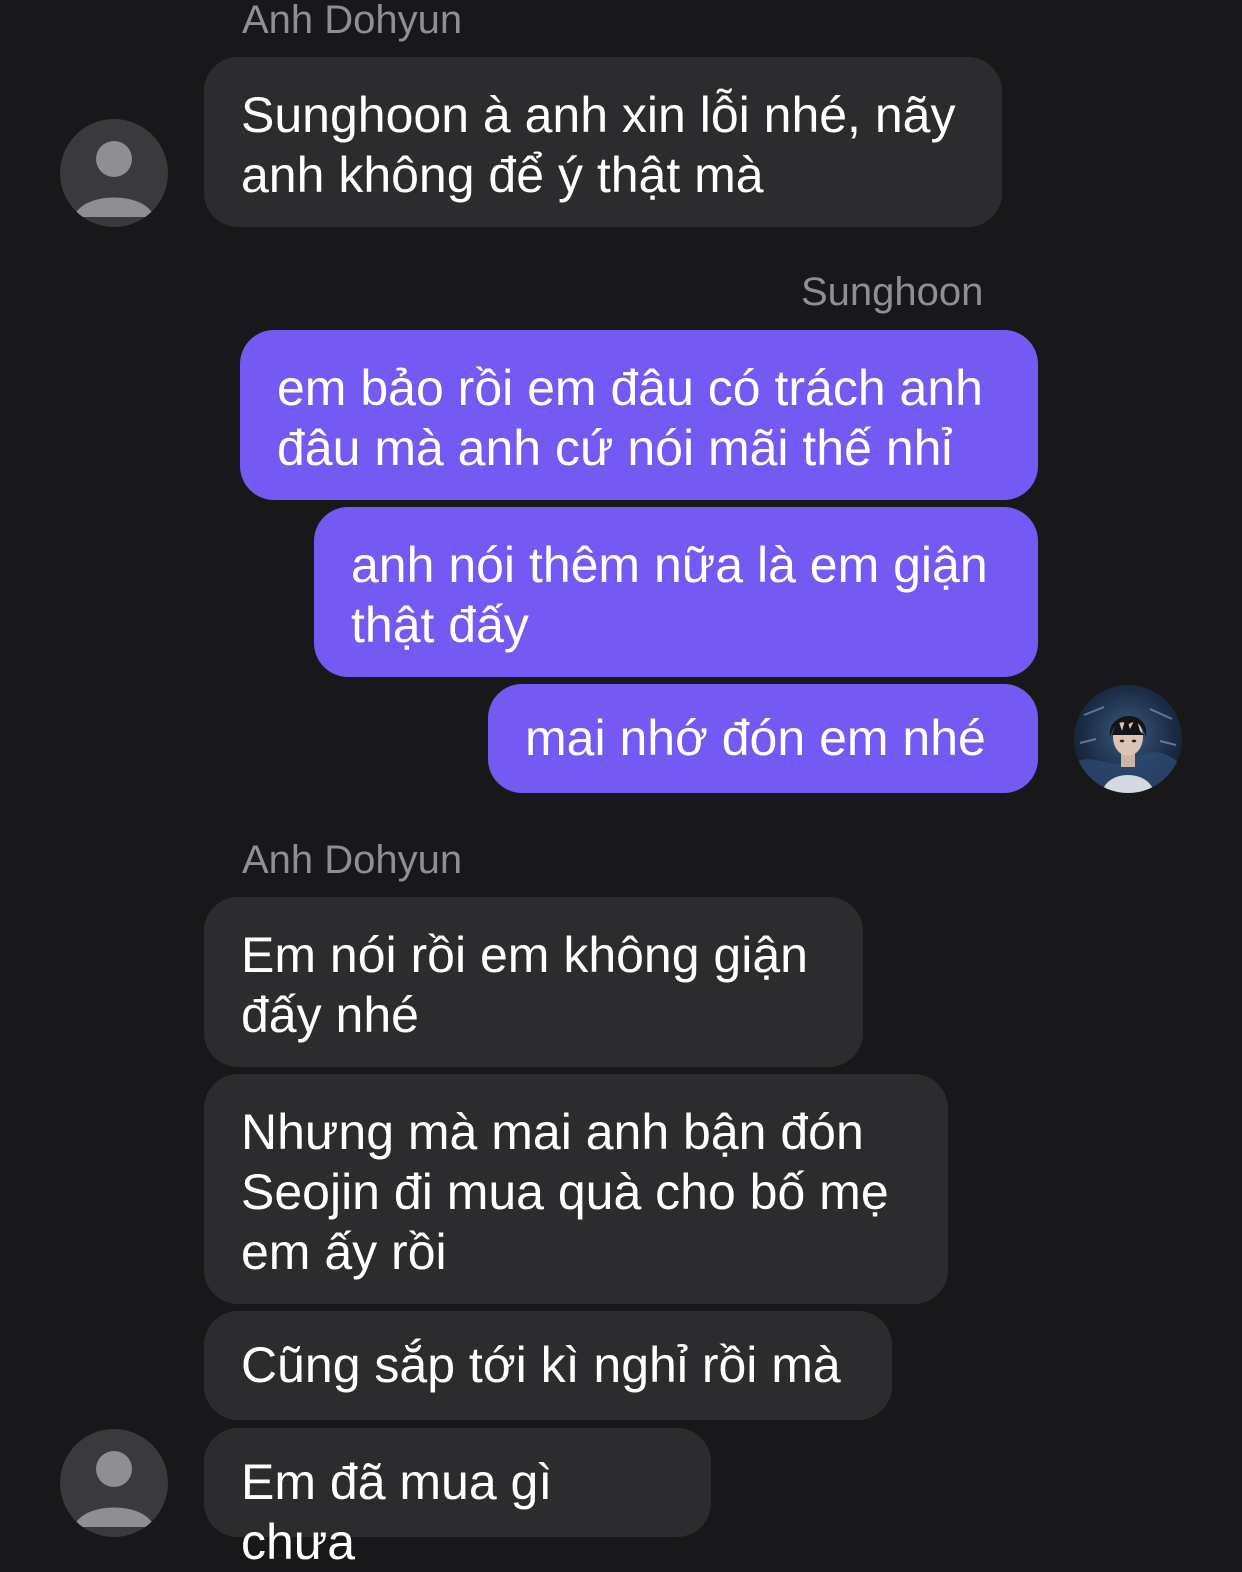 The image size is (1242, 1572). What do you see at coordinates (676, 592) in the screenshot?
I see `message-bubble-outgoing: anh nói thêm nữa là em giận thật đấy` at bounding box center [676, 592].